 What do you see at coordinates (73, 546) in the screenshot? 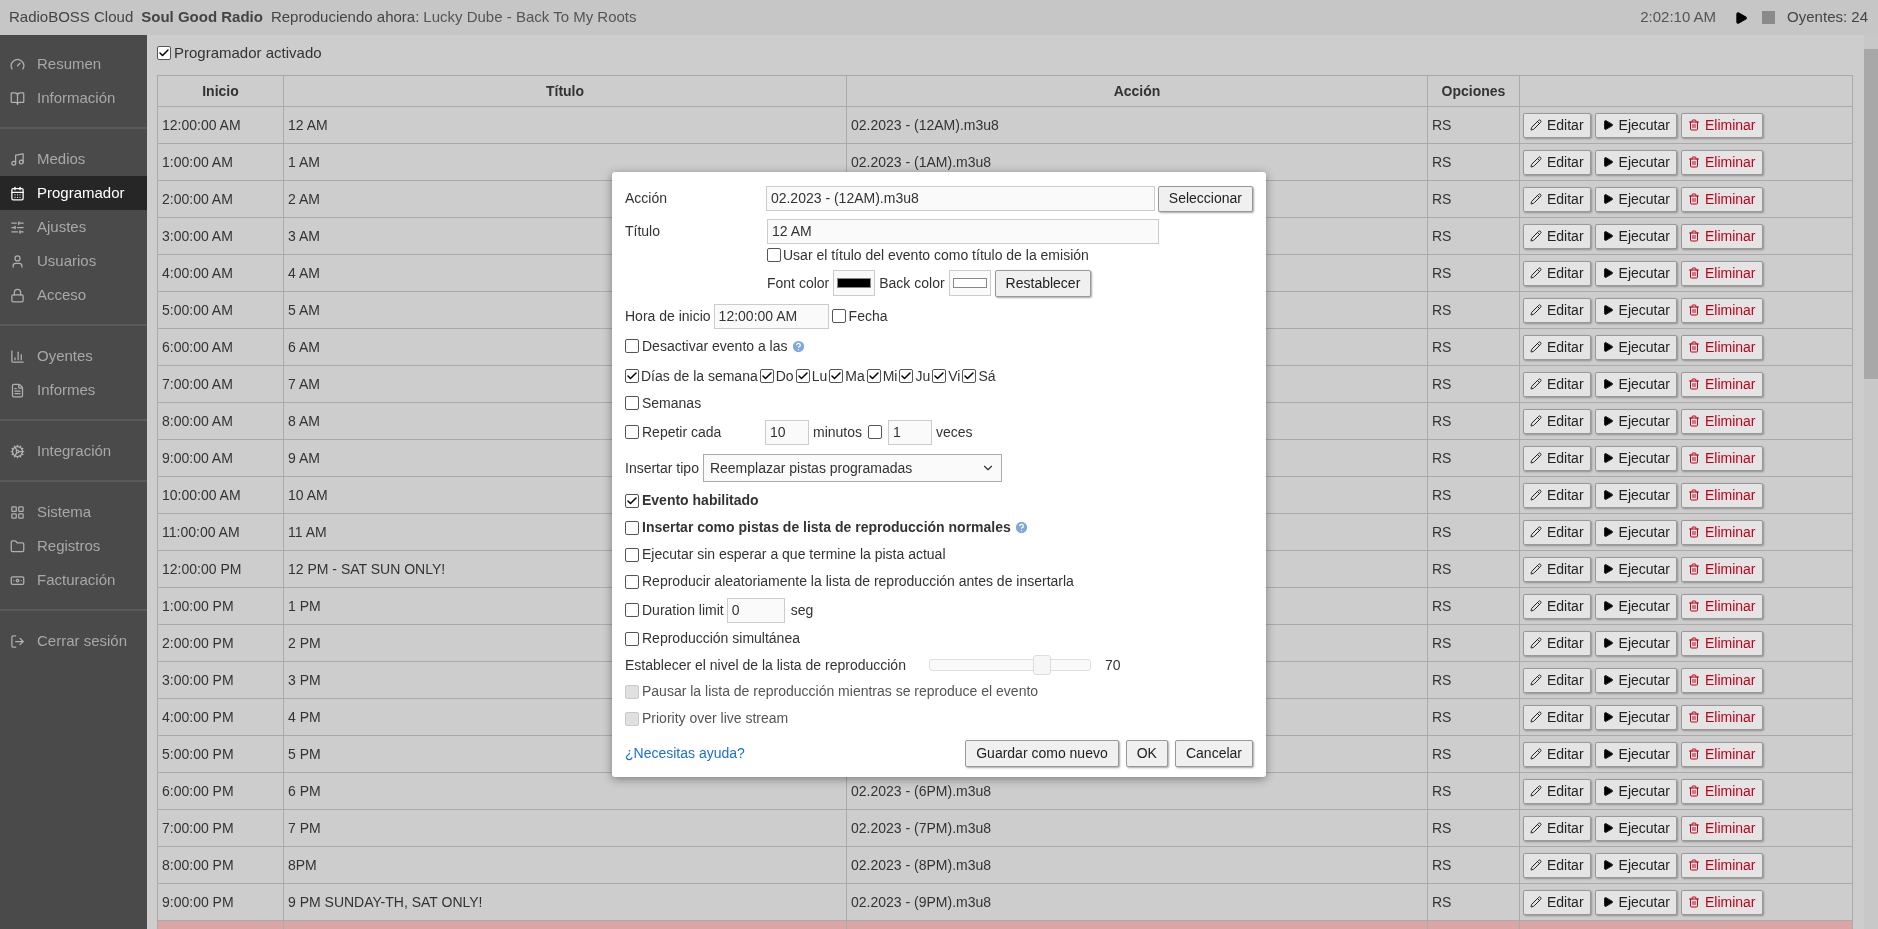
I see `sidebar-item: Registros` at bounding box center [73, 546].